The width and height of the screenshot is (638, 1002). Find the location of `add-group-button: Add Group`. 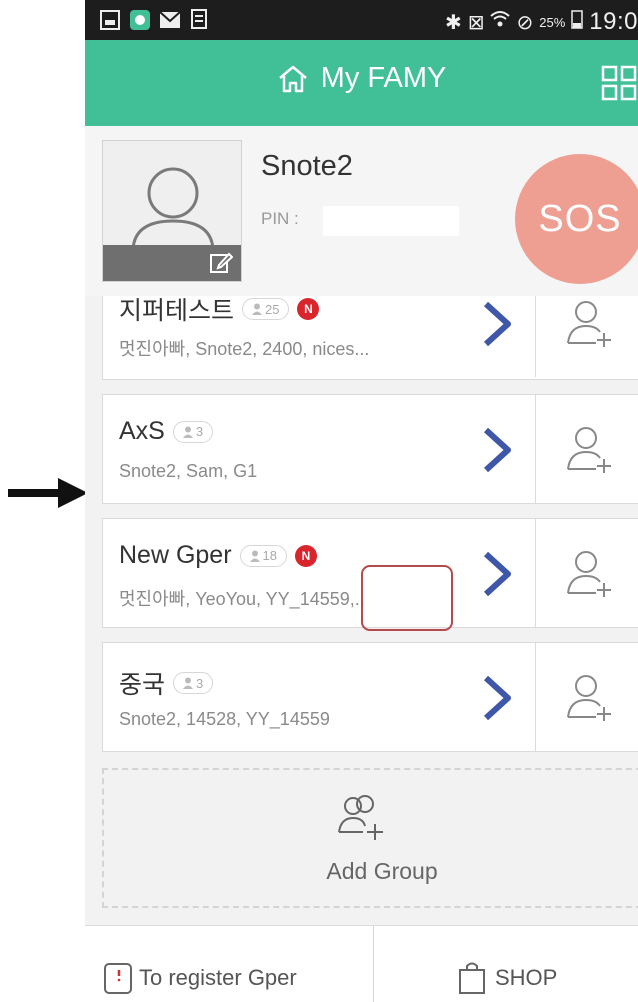

add-group-button: Add Group is located at coordinates (370, 838).